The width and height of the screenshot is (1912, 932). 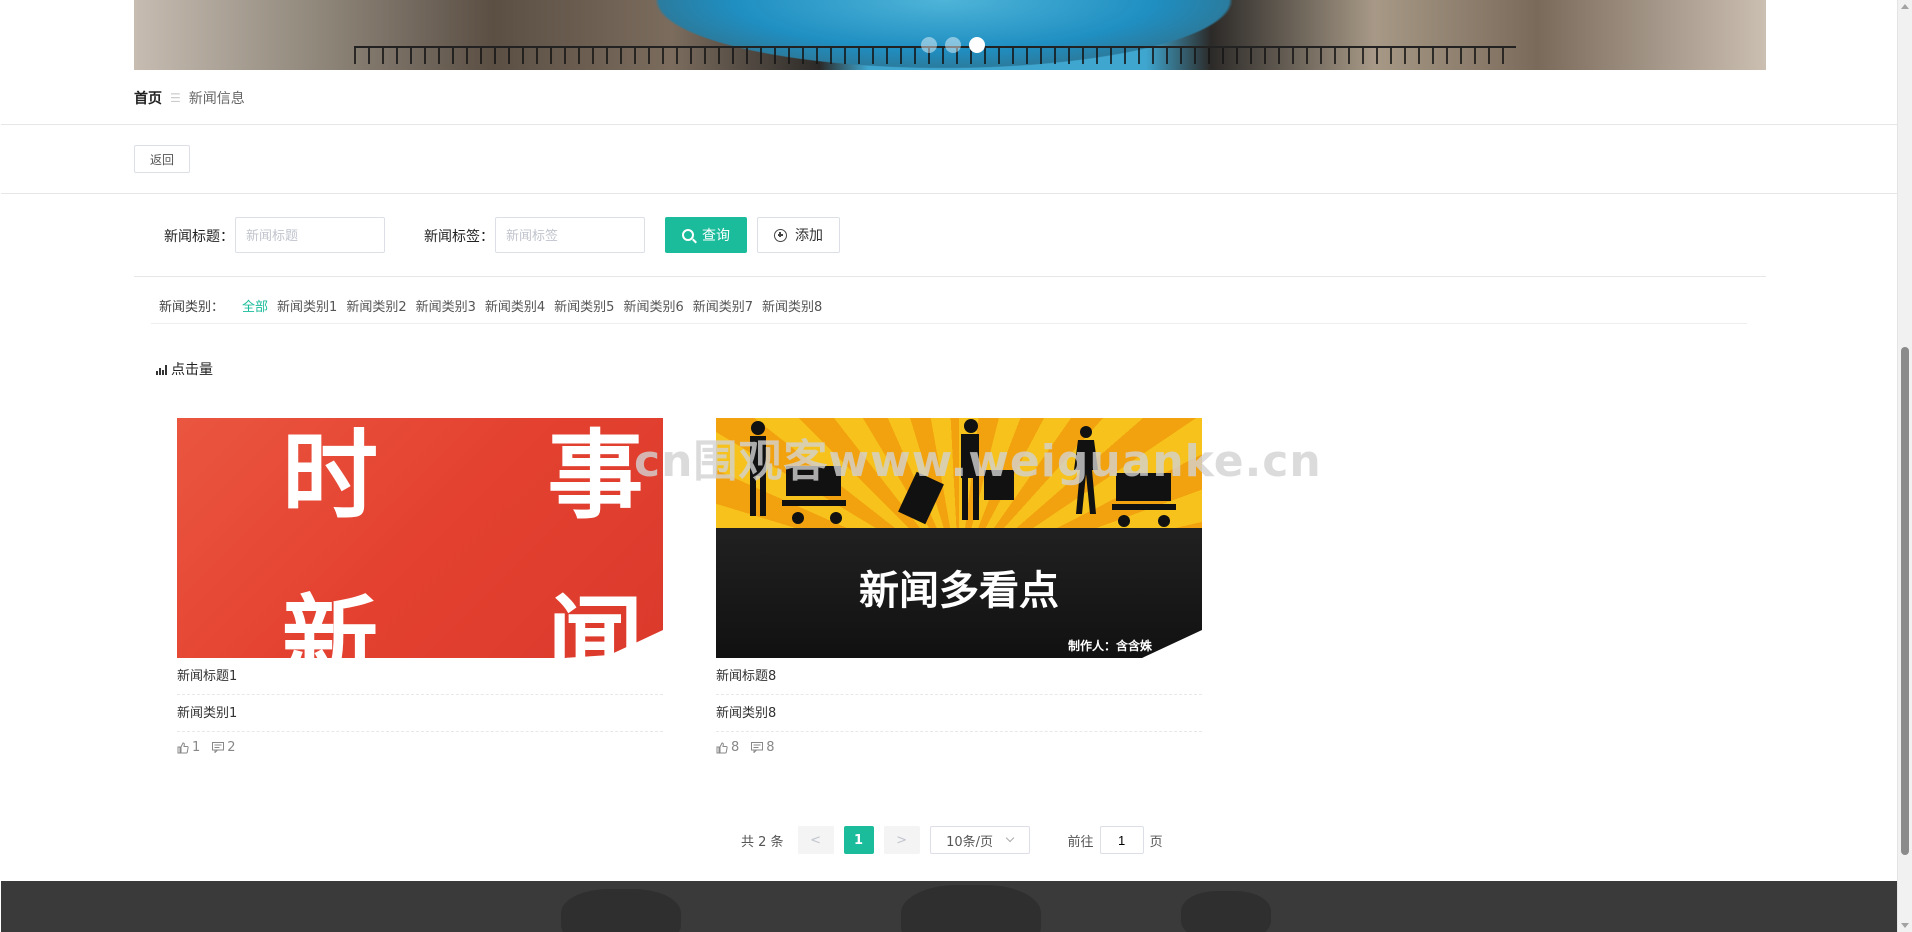 I want to click on news-thumbnail: 时 事 新 闻, so click(x=420, y=538).